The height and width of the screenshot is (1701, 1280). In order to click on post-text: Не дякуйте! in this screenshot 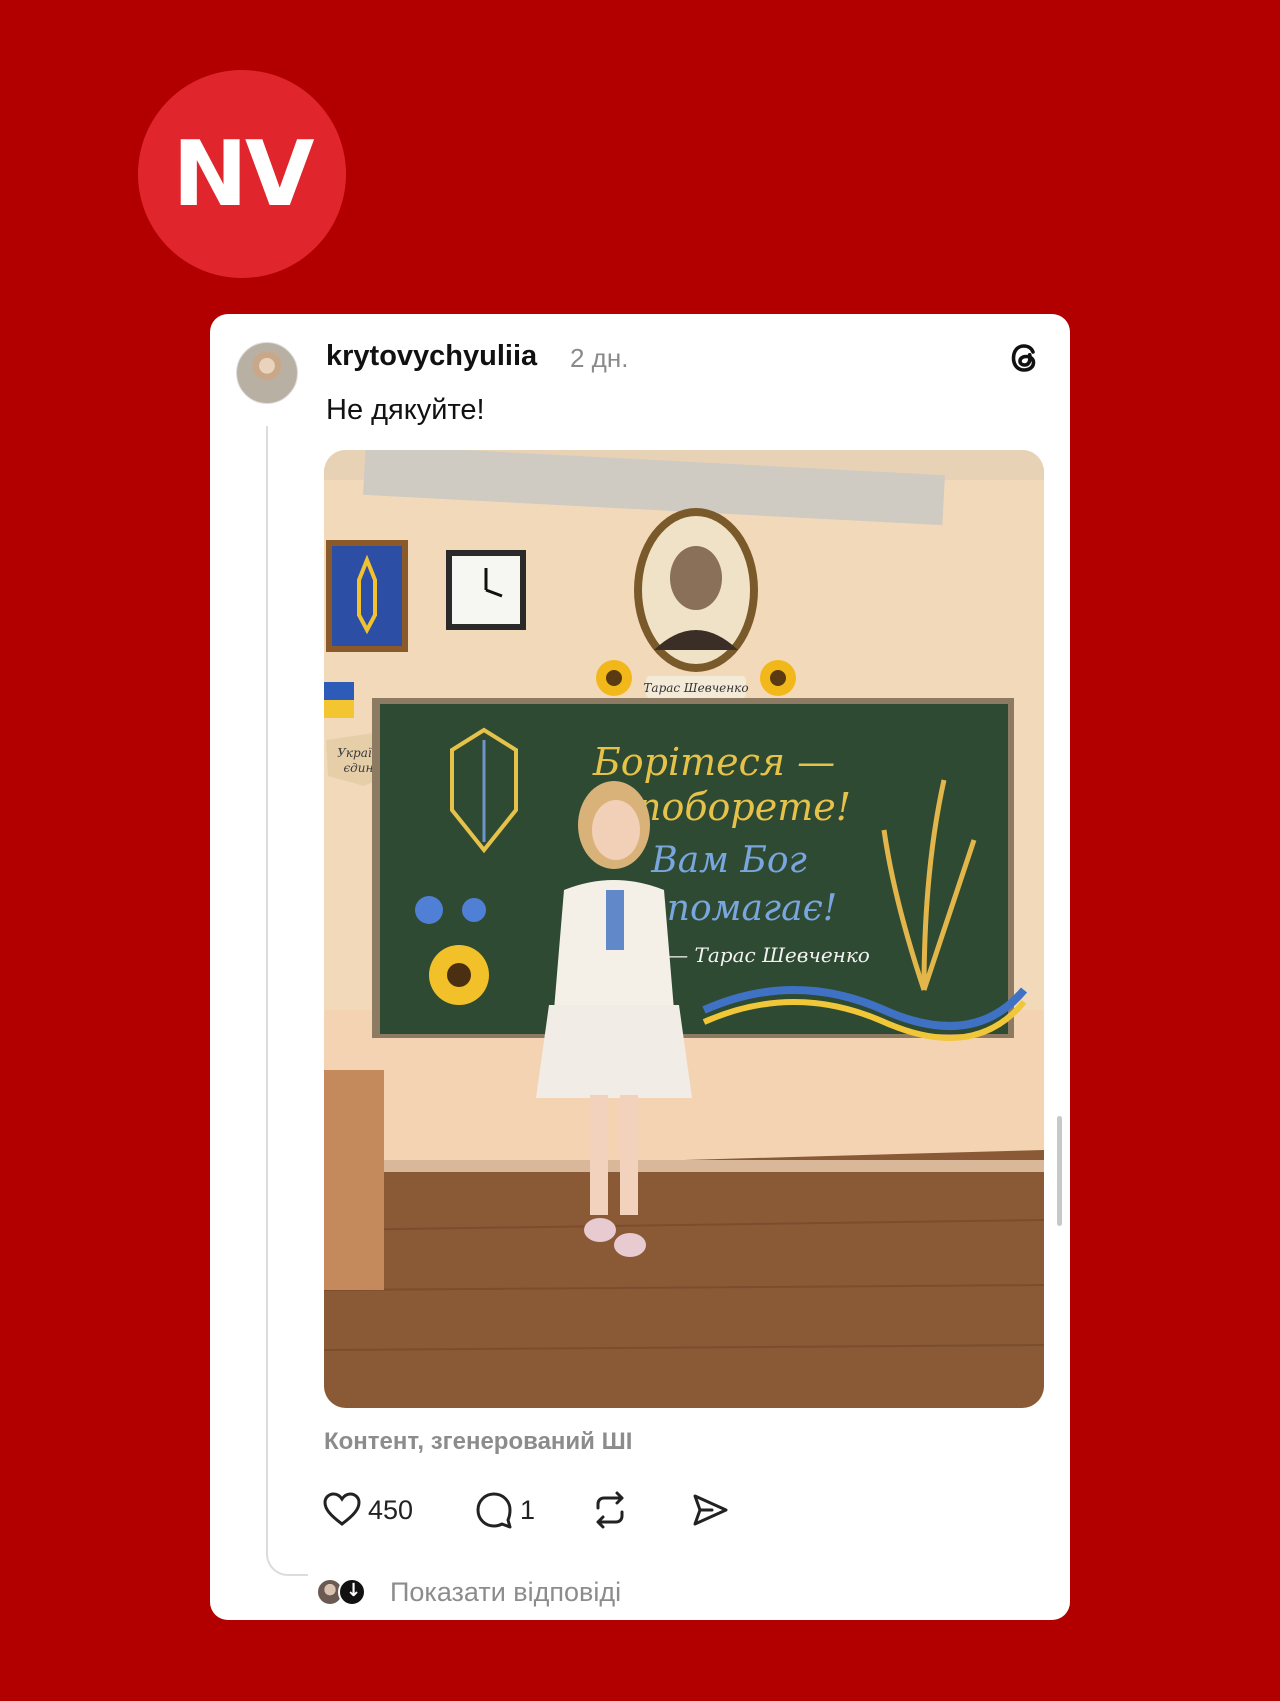, I will do `click(405, 410)`.